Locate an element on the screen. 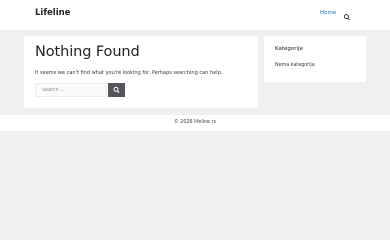 This screenshot has height=240, width=390. copyright-text: © 2026 lifeline.rs is located at coordinates (194, 122).